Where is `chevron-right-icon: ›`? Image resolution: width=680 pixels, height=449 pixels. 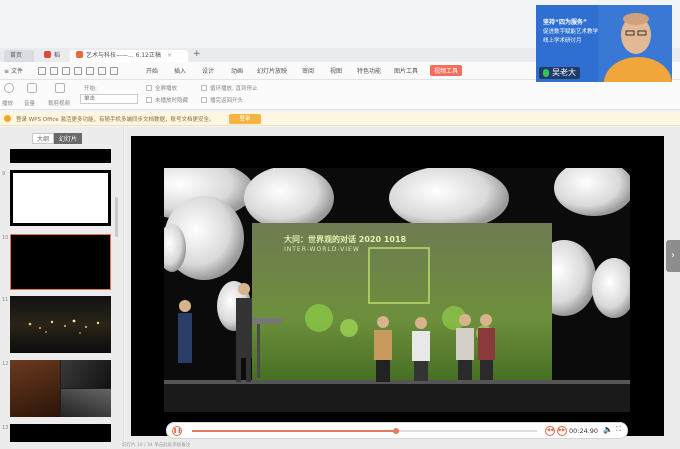 chevron-right-icon: › is located at coordinates (673, 256).